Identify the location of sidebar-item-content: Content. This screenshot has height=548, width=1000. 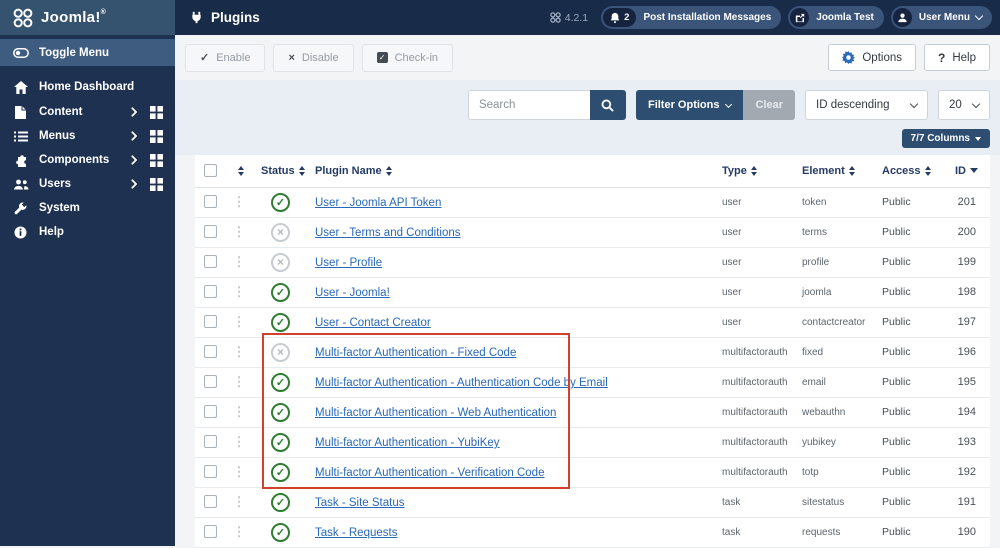
(87, 112).